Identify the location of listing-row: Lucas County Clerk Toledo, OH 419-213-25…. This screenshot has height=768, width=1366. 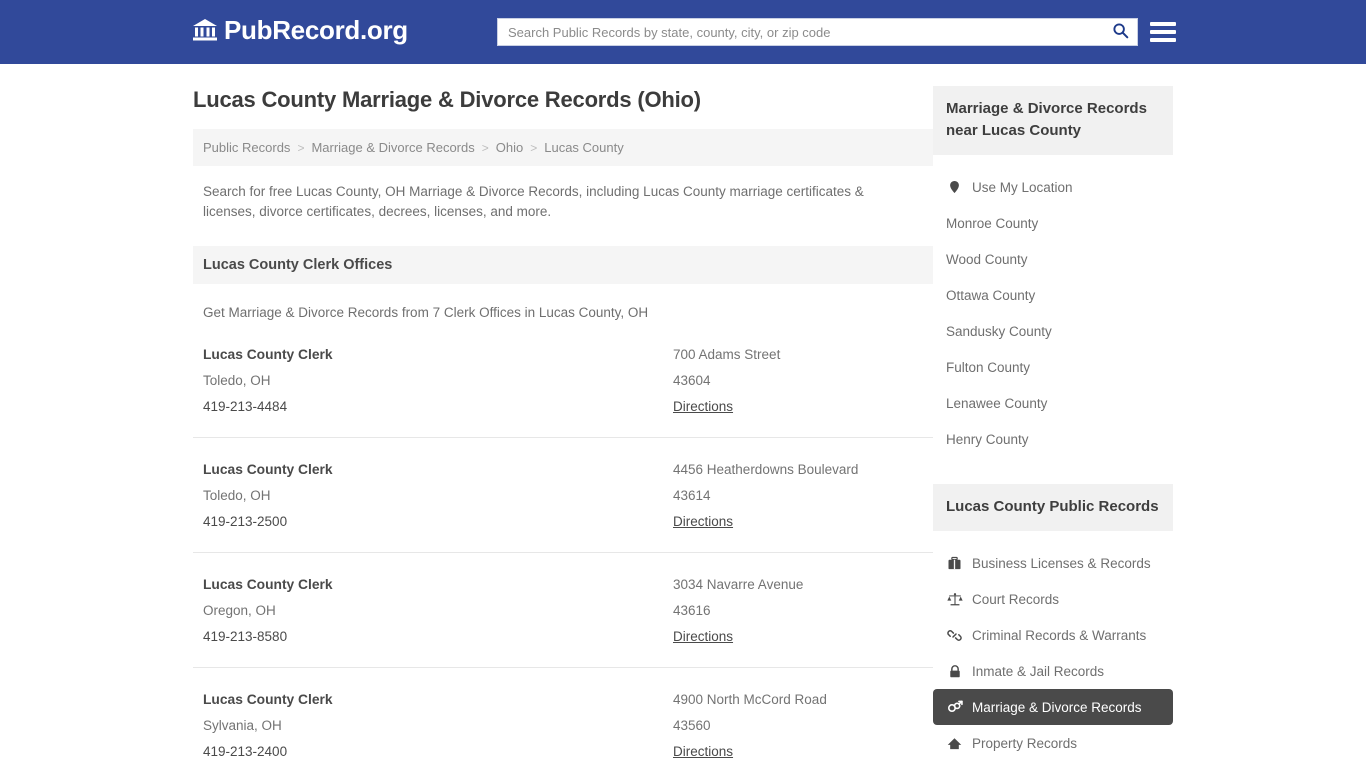
(563, 495).